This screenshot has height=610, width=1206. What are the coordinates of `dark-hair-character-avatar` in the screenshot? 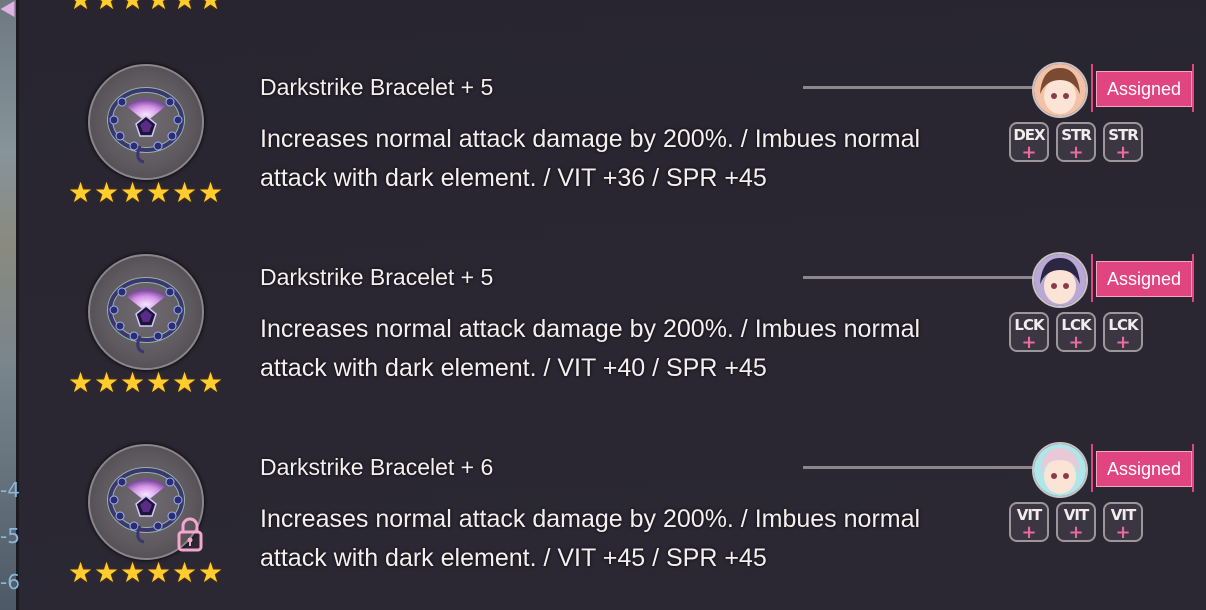 It's located at (1060, 280).